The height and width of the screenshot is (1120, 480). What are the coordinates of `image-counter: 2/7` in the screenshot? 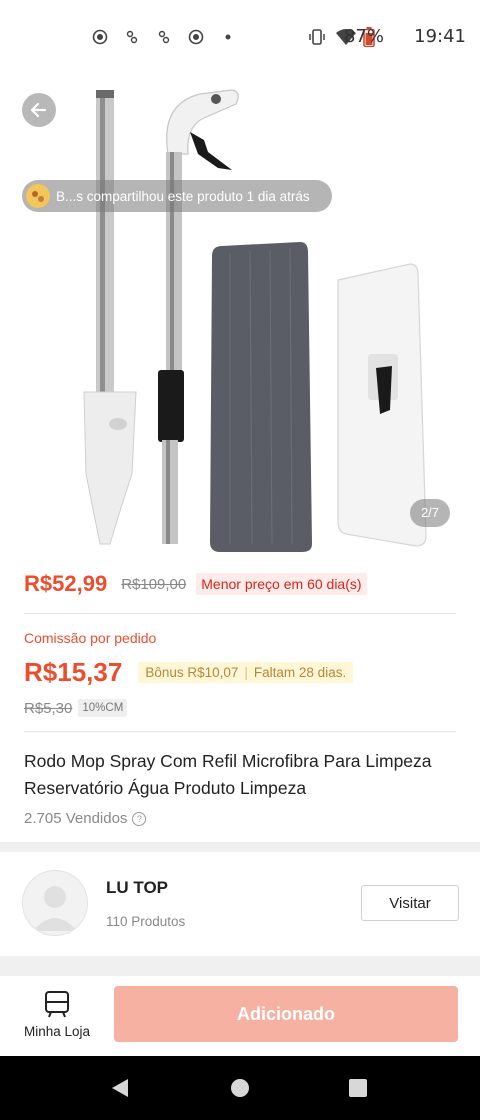 It's located at (430, 513).